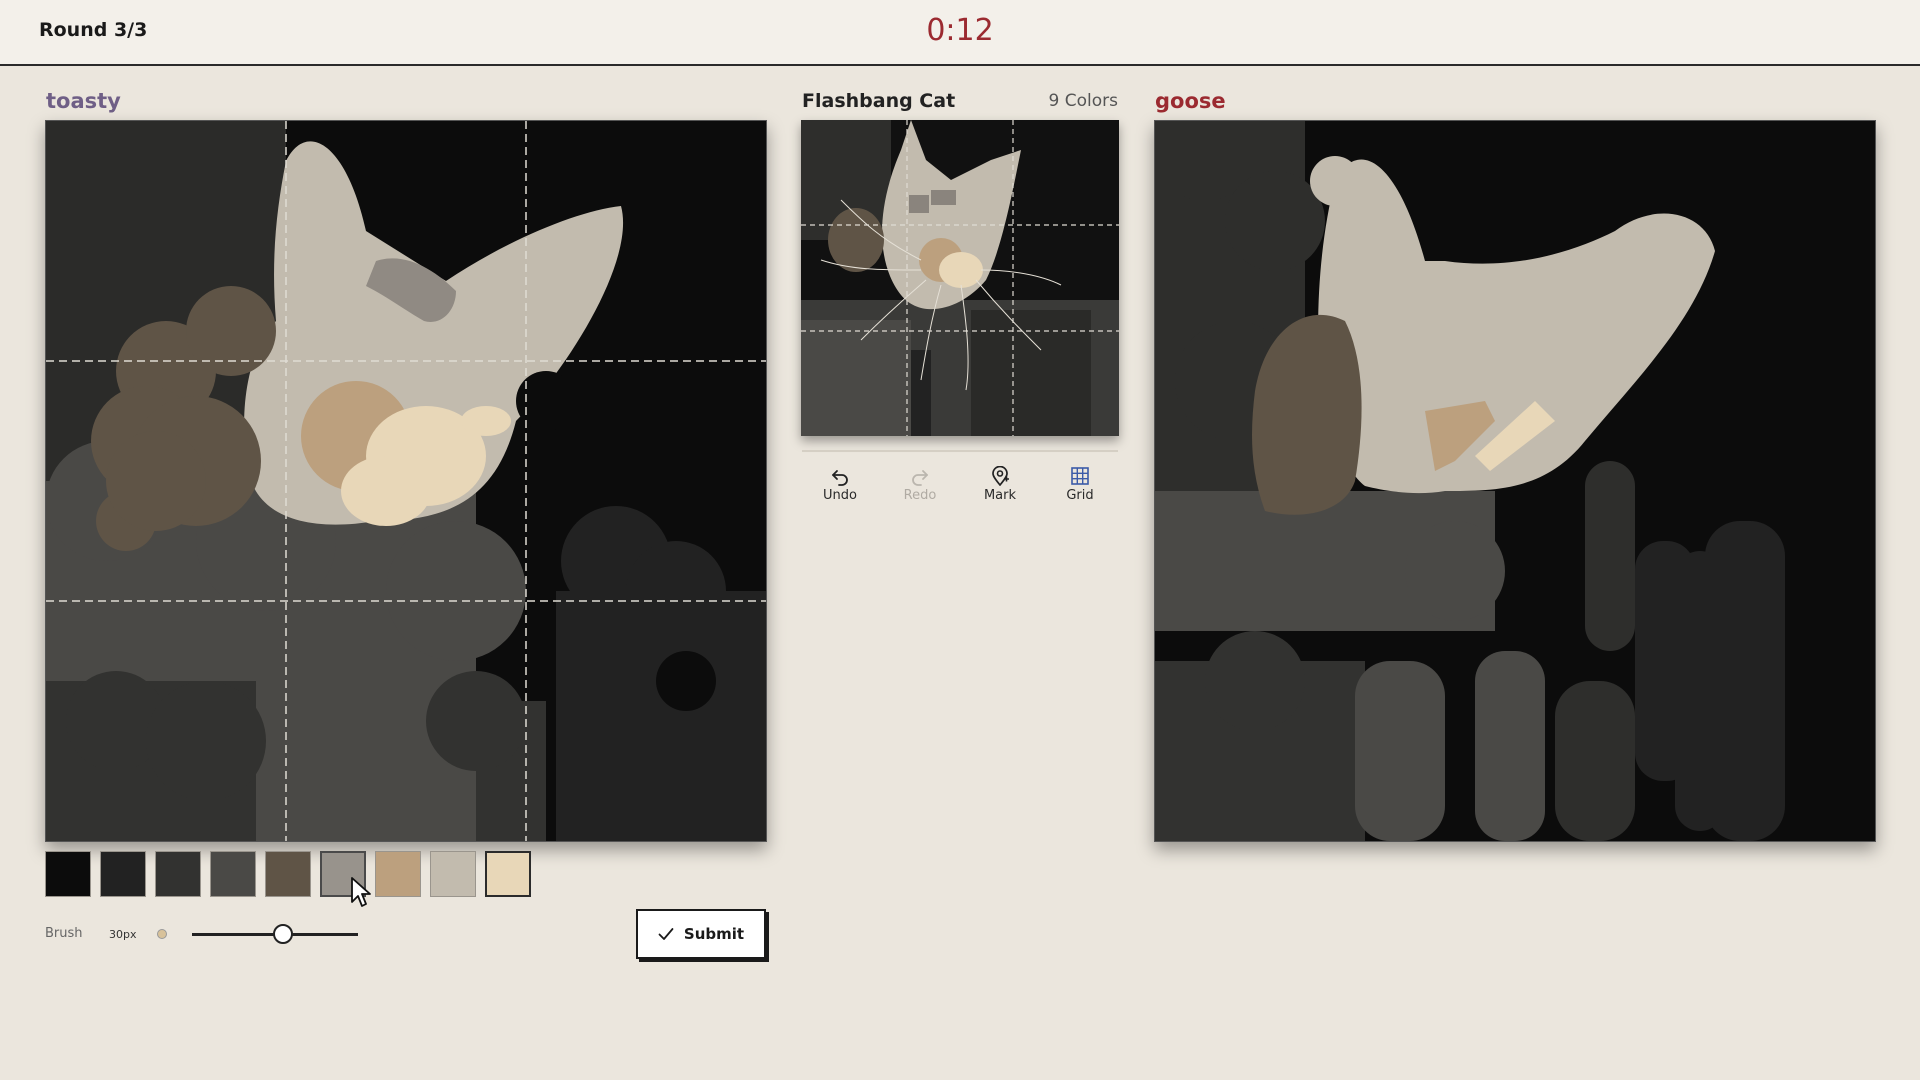 The image size is (1920, 1080). What do you see at coordinates (361, 892) in the screenshot?
I see `cursor-icon` at bounding box center [361, 892].